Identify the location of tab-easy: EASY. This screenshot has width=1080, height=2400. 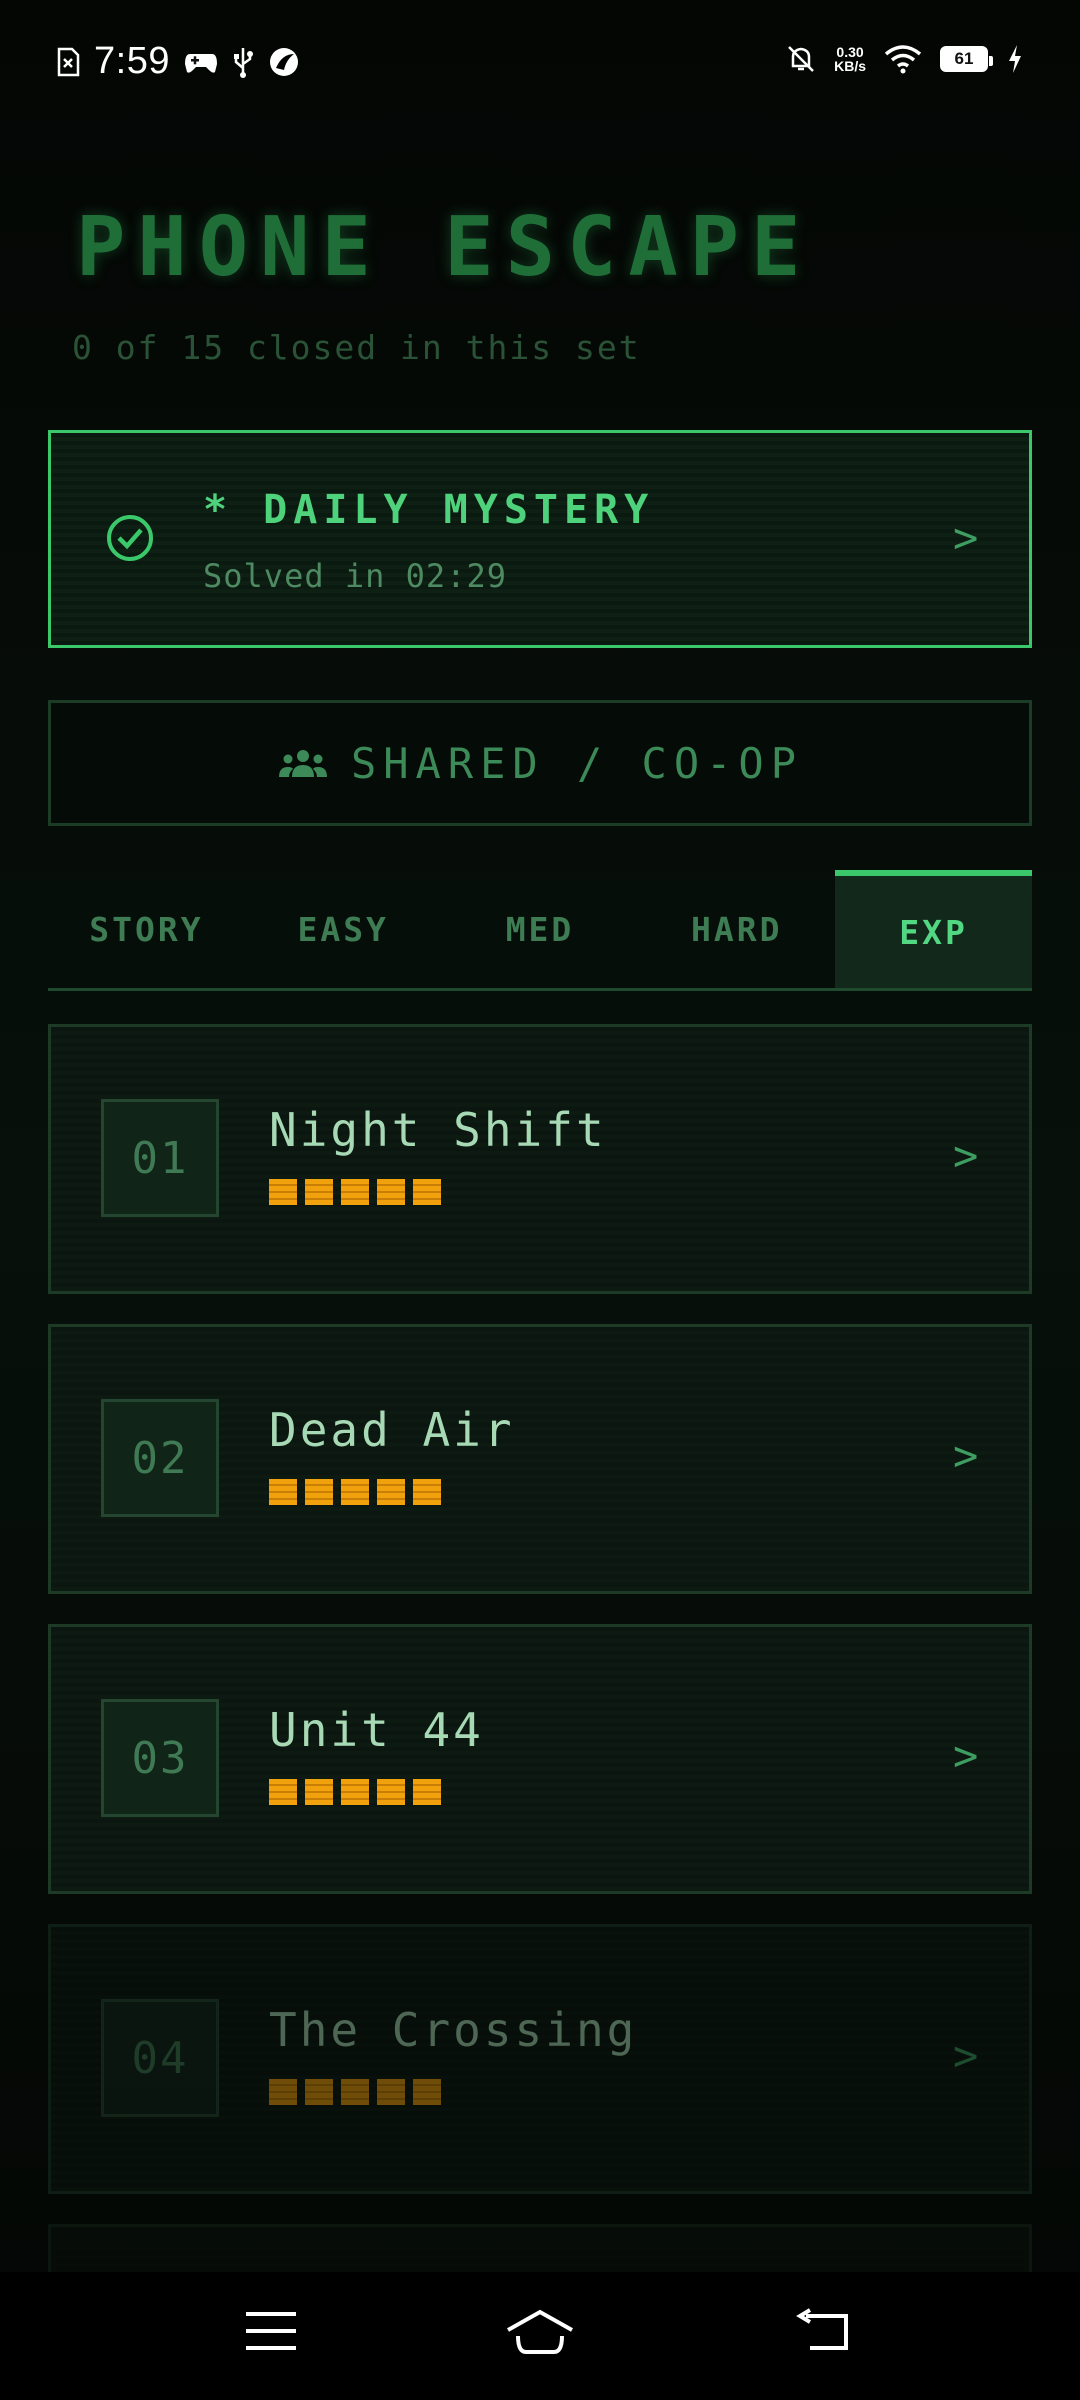
(343, 929).